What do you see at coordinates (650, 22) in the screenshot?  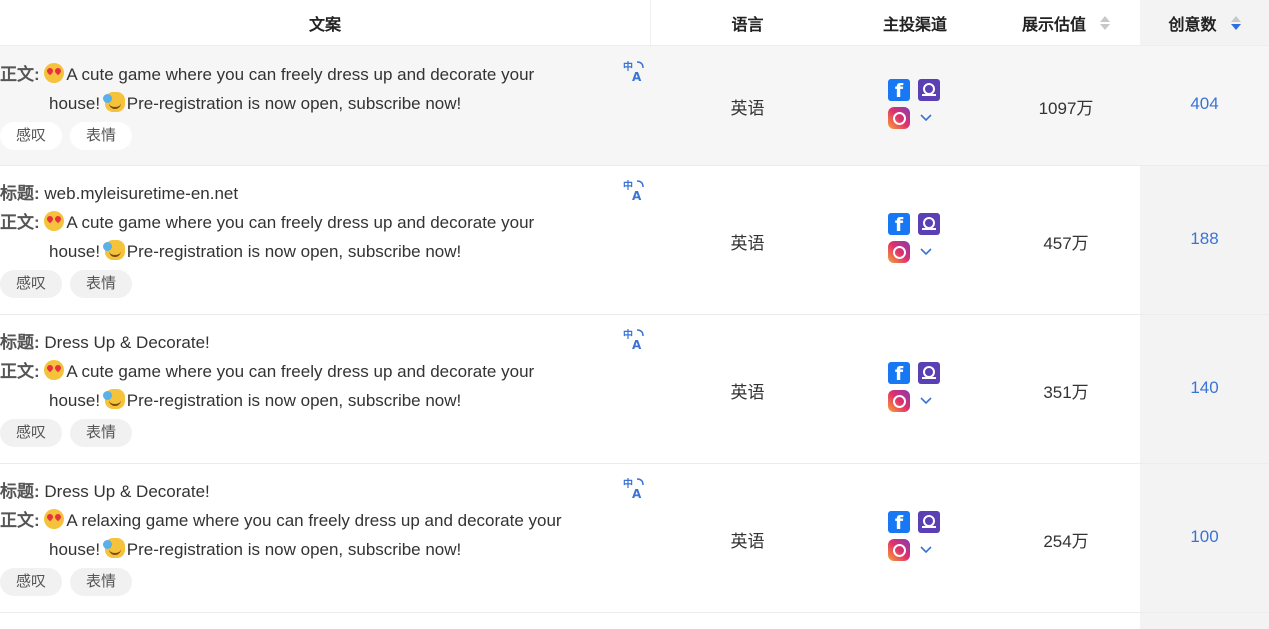 I see `header-divider` at bounding box center [650, 22].